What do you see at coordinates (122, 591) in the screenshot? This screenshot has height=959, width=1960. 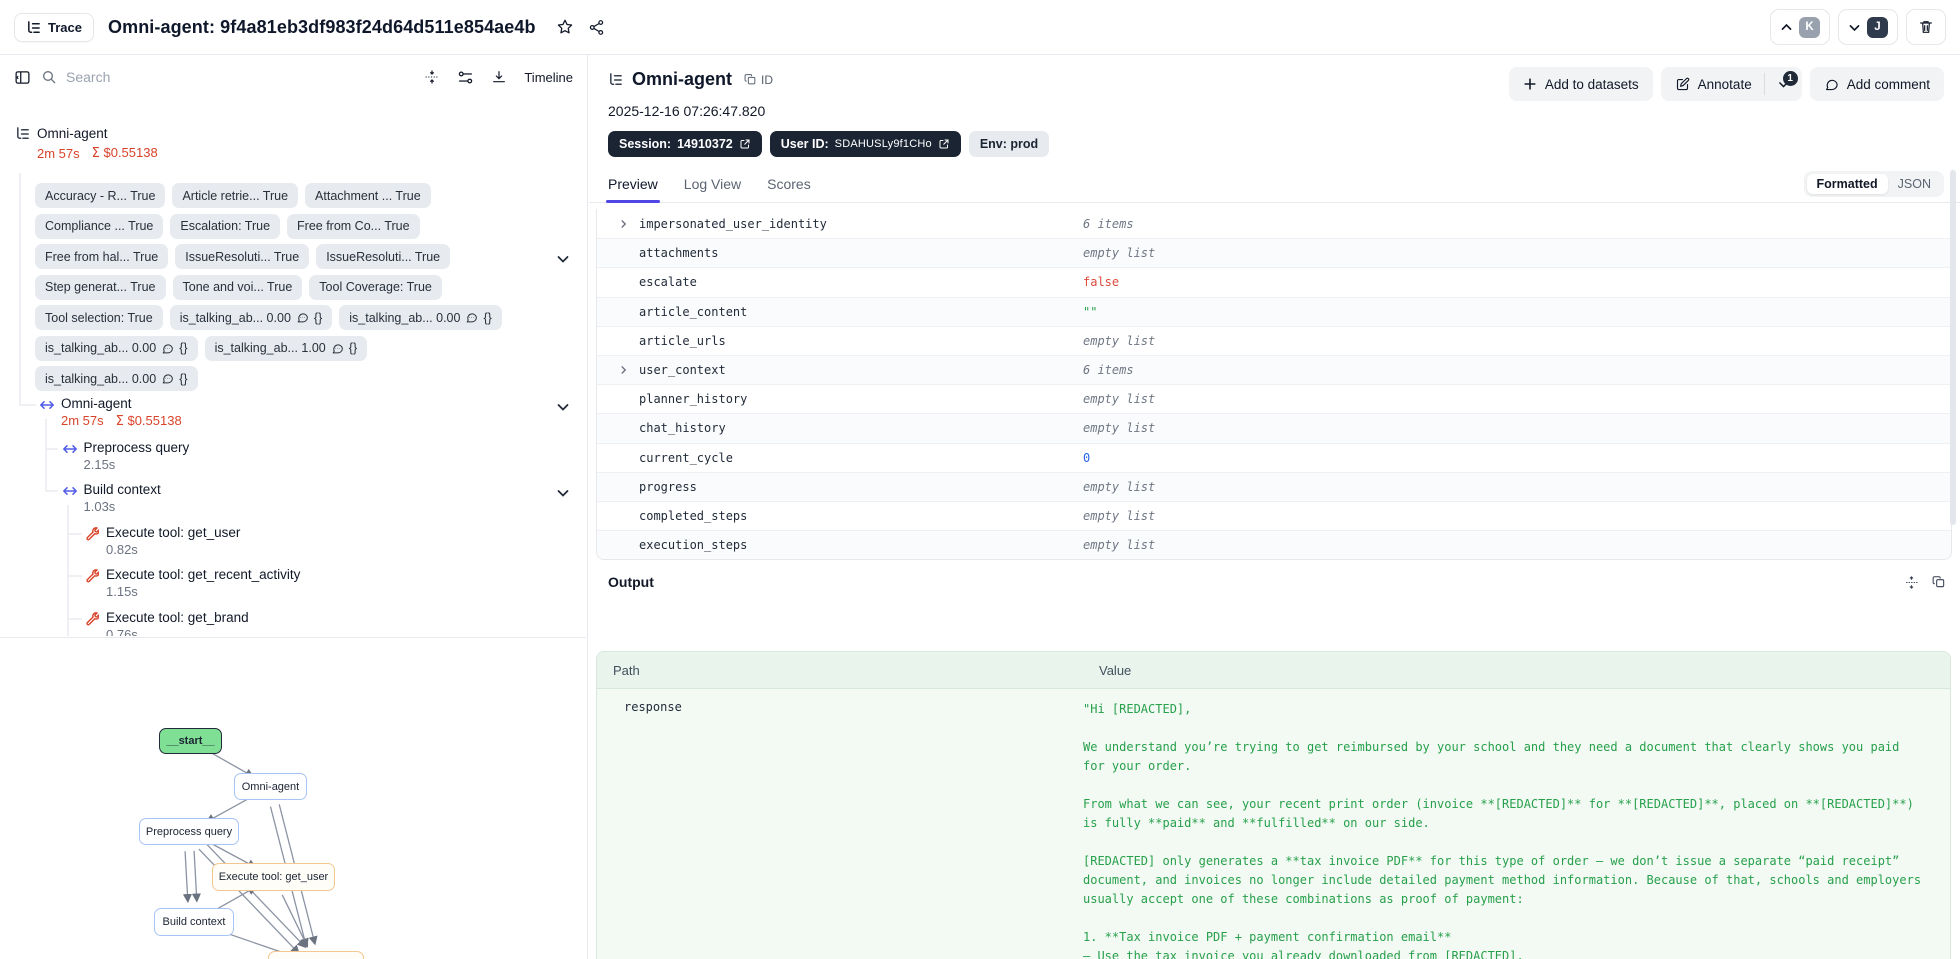 I see `span-duration: 1.15s` at bounding box center [122, 591].